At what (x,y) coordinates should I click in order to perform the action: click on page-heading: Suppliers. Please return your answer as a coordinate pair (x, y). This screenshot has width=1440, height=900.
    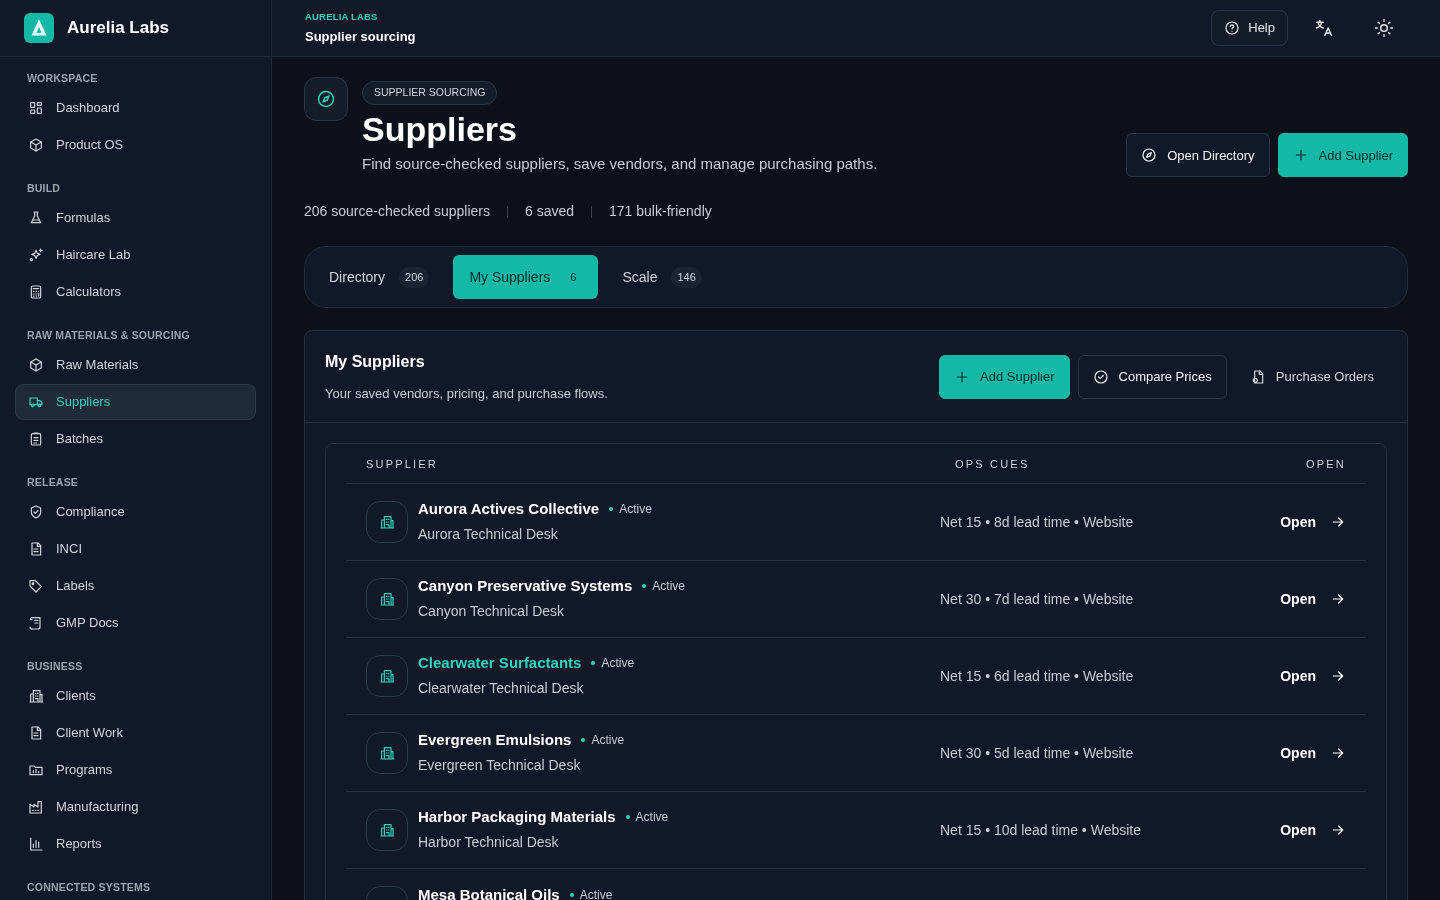
    Looking at the image, I should click on (439, 129).